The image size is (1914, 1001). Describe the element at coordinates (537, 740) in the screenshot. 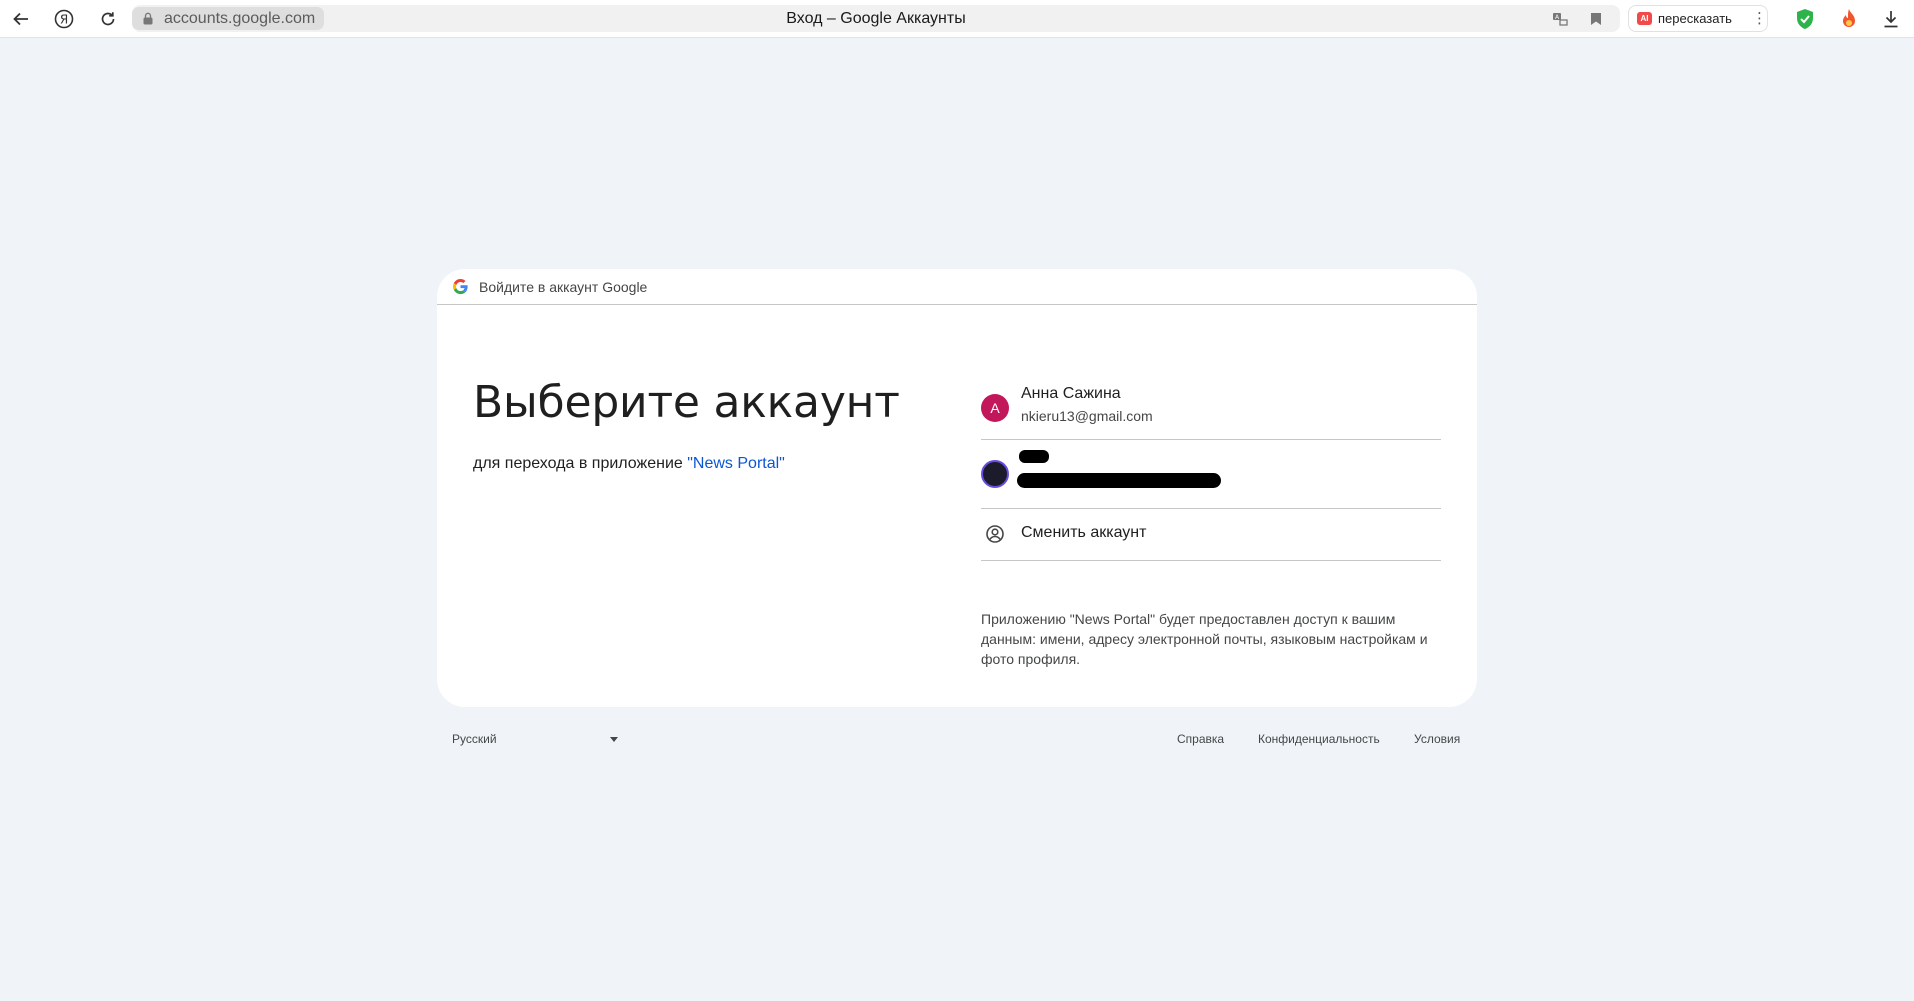

I see `language-selector: Русский` at that location.